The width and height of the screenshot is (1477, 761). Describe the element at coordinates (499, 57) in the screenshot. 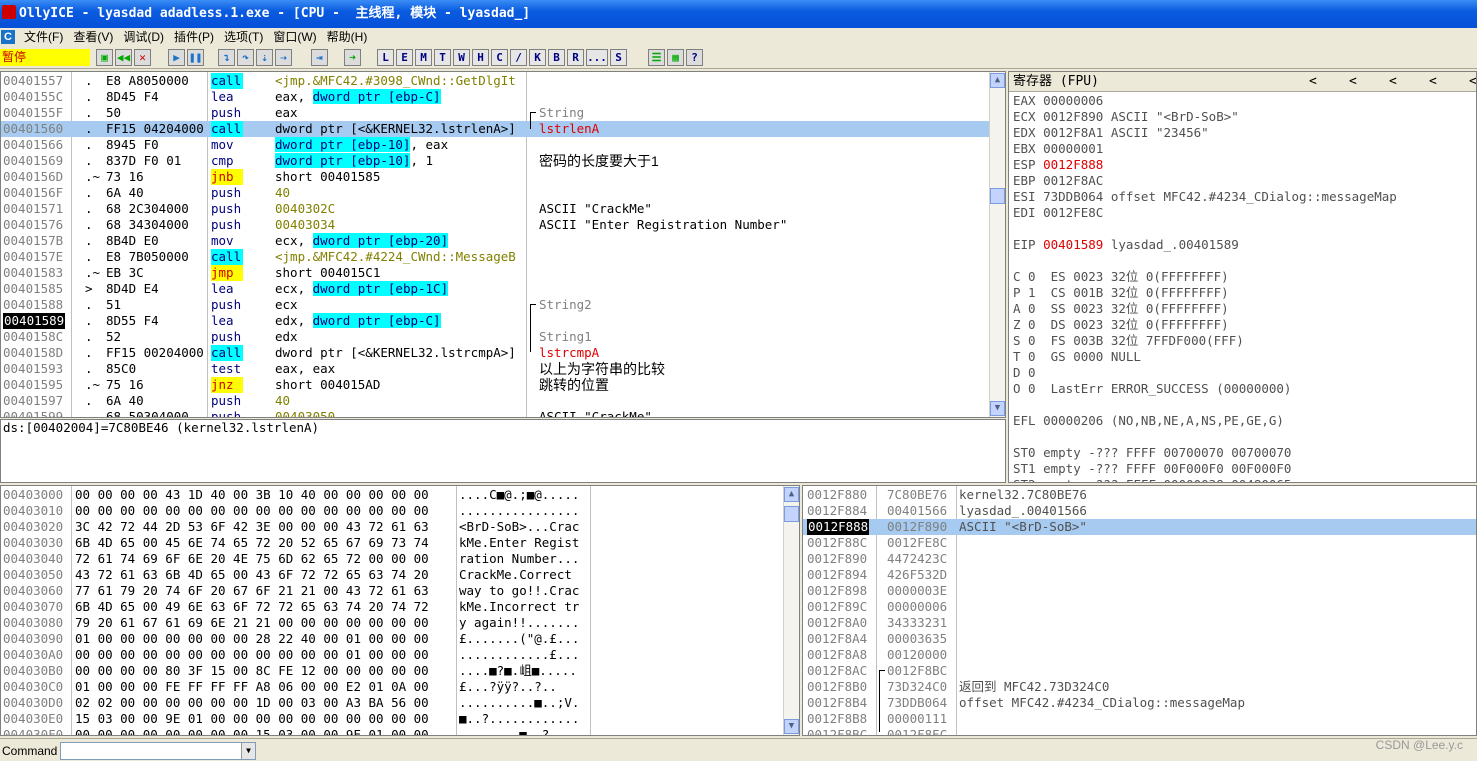

I see `toolbar-button-6: C` at that location.